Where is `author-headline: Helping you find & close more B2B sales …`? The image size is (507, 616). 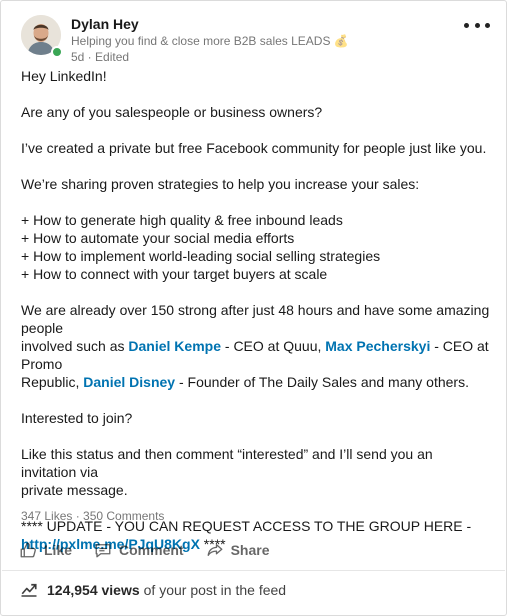
author-headline: Helping you find & close more B2B sales … is located at coordinates (210, 41).